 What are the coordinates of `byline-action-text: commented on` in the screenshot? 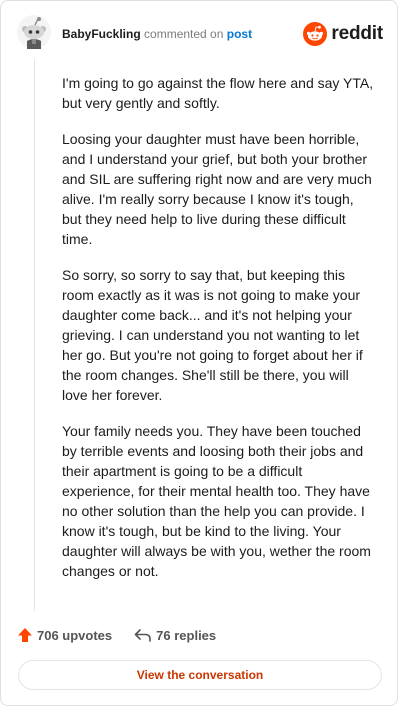 It's located at (184, 34).